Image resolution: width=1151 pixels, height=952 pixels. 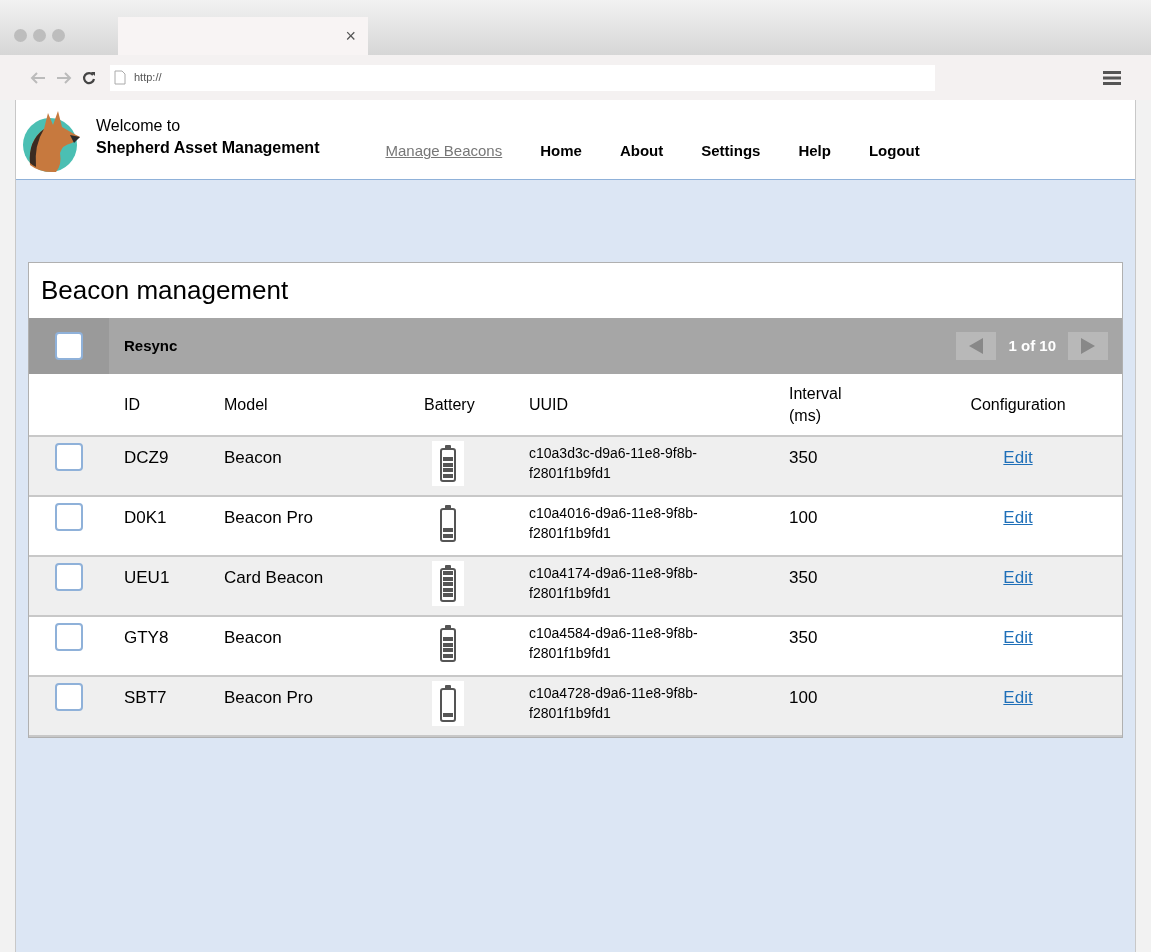 What do you see at coordinates (165, 290) in the screenshot?
I see `panel-title: Beacon management` at bounding box center [165, 290].